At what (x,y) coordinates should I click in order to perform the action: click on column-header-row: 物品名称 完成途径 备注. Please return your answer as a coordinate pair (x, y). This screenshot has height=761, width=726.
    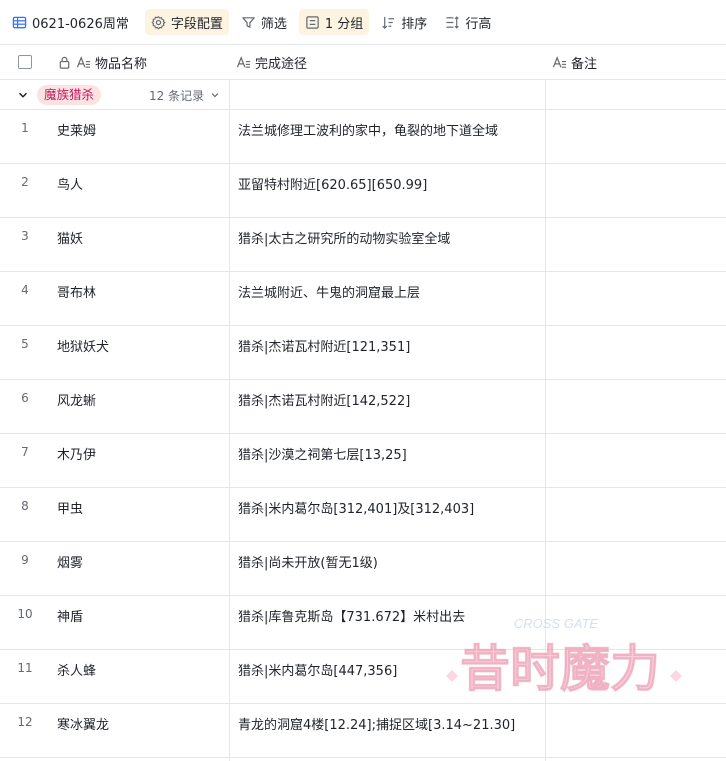
    Looking at the image, I should click on (363, 62).